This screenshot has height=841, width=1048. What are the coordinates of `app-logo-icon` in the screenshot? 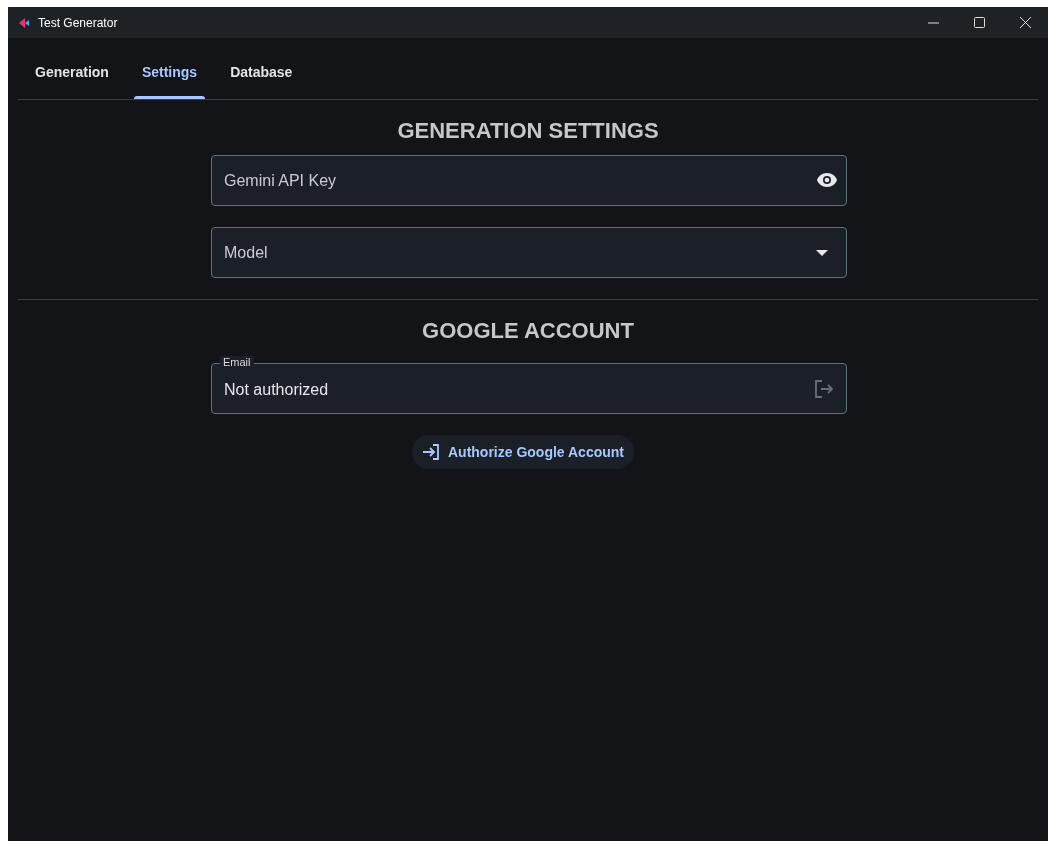 It's located at (24, 22).